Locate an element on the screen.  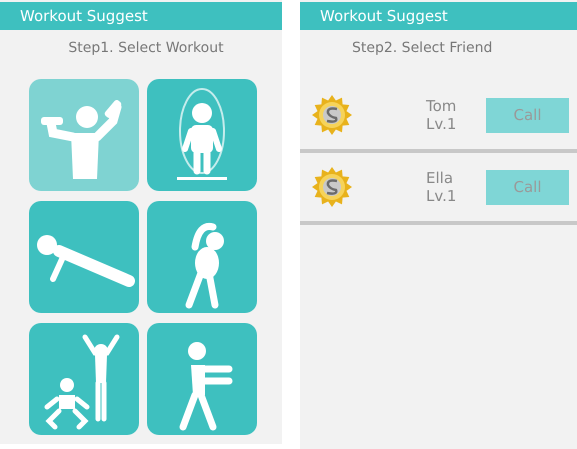
friend-name: Tom is located at coordinates (442, 106).